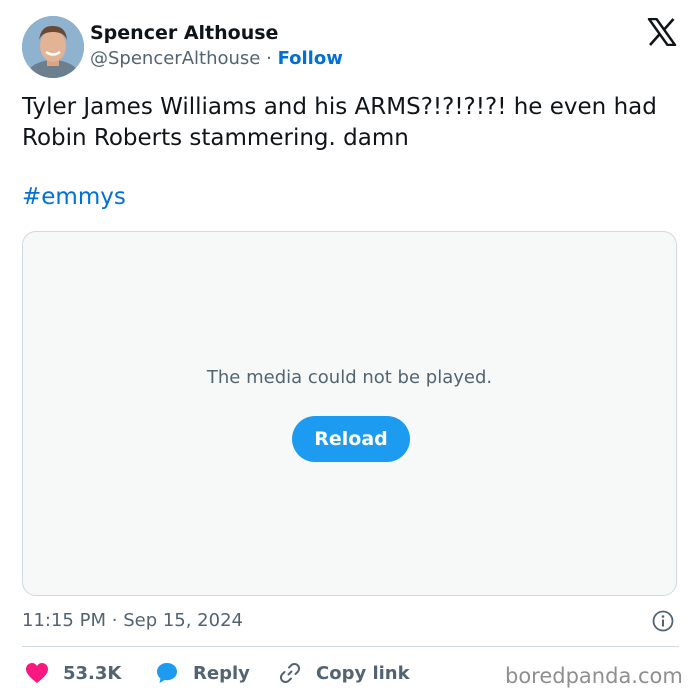 This screenshot has width=700, height=700. I want to click on author-handle-row: @SpencerAlthouse · Follow, so click(216, 58).